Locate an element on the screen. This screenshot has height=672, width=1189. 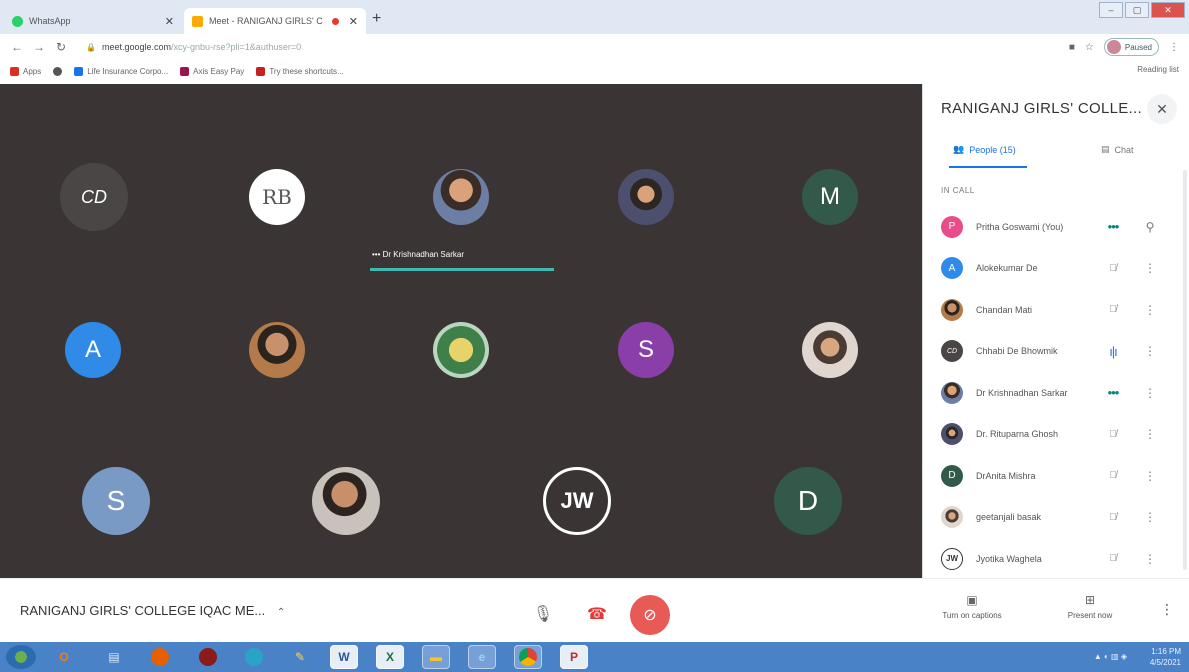
reload-icon: ↻ is located at coordinates (61, 47).